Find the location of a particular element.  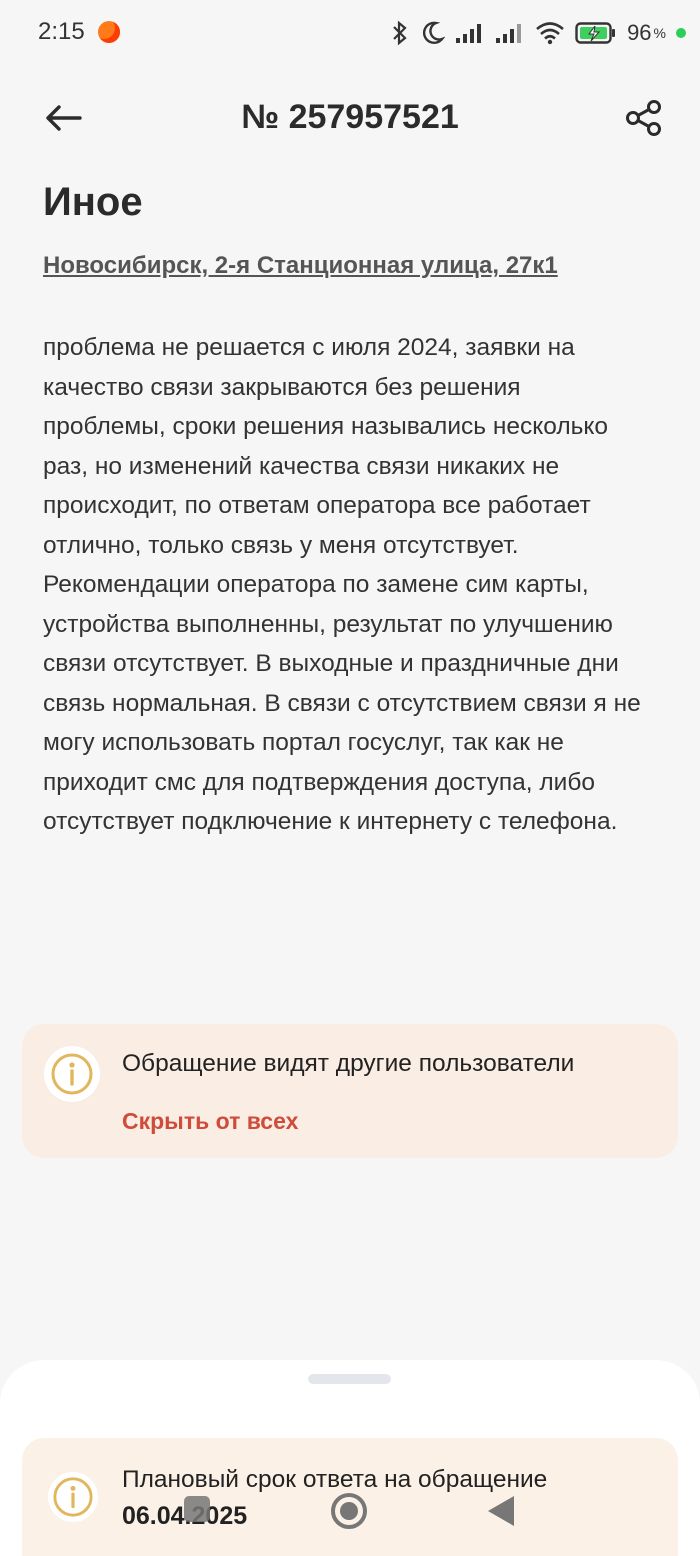

page-title: № 257957521 is located at coordinates (350, 117).